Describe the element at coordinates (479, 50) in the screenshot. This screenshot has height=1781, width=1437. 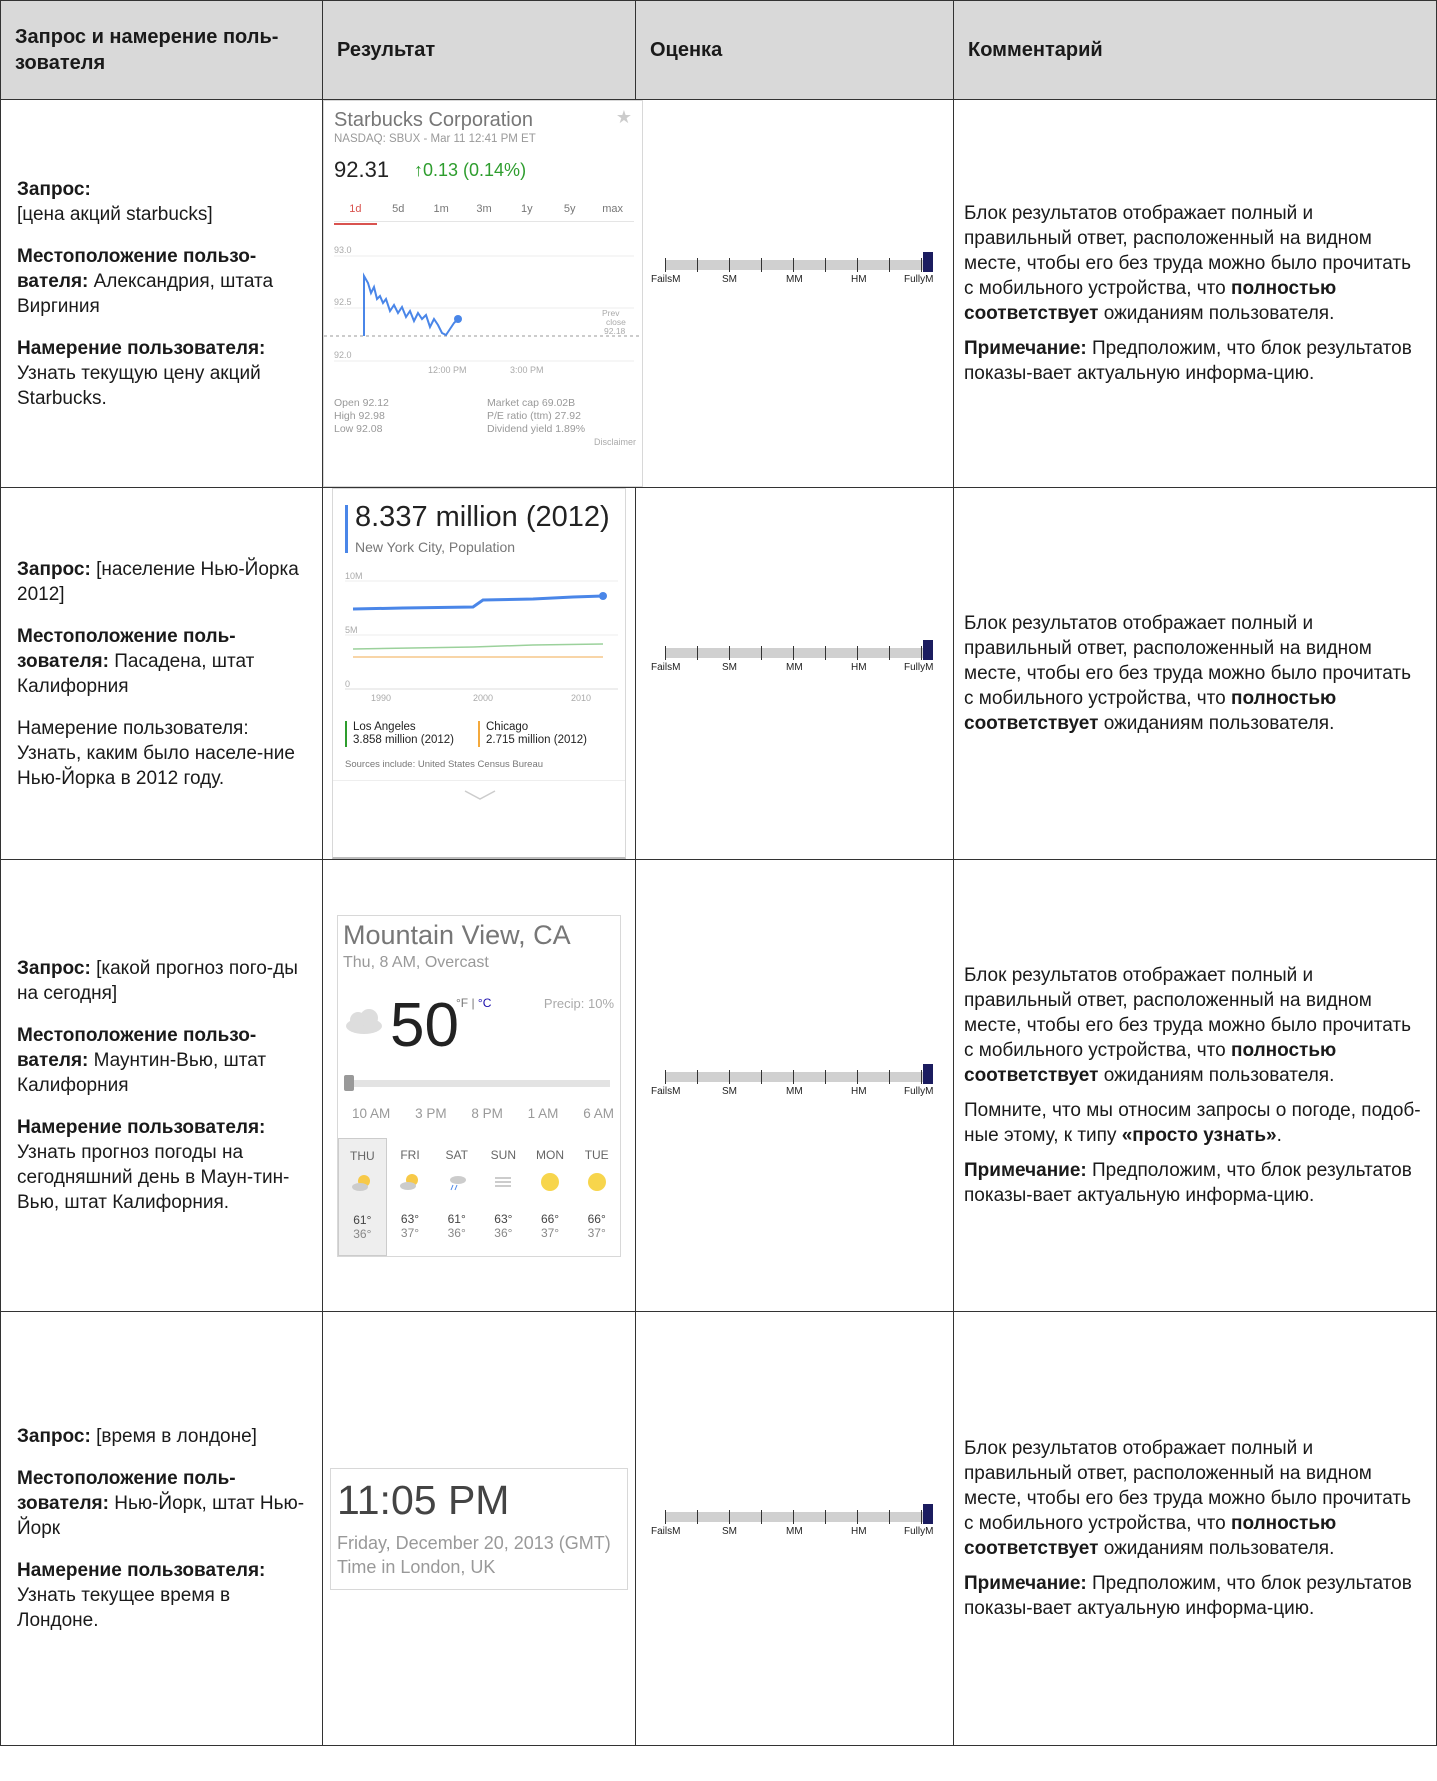
I see `header-result: Результат` at that location.